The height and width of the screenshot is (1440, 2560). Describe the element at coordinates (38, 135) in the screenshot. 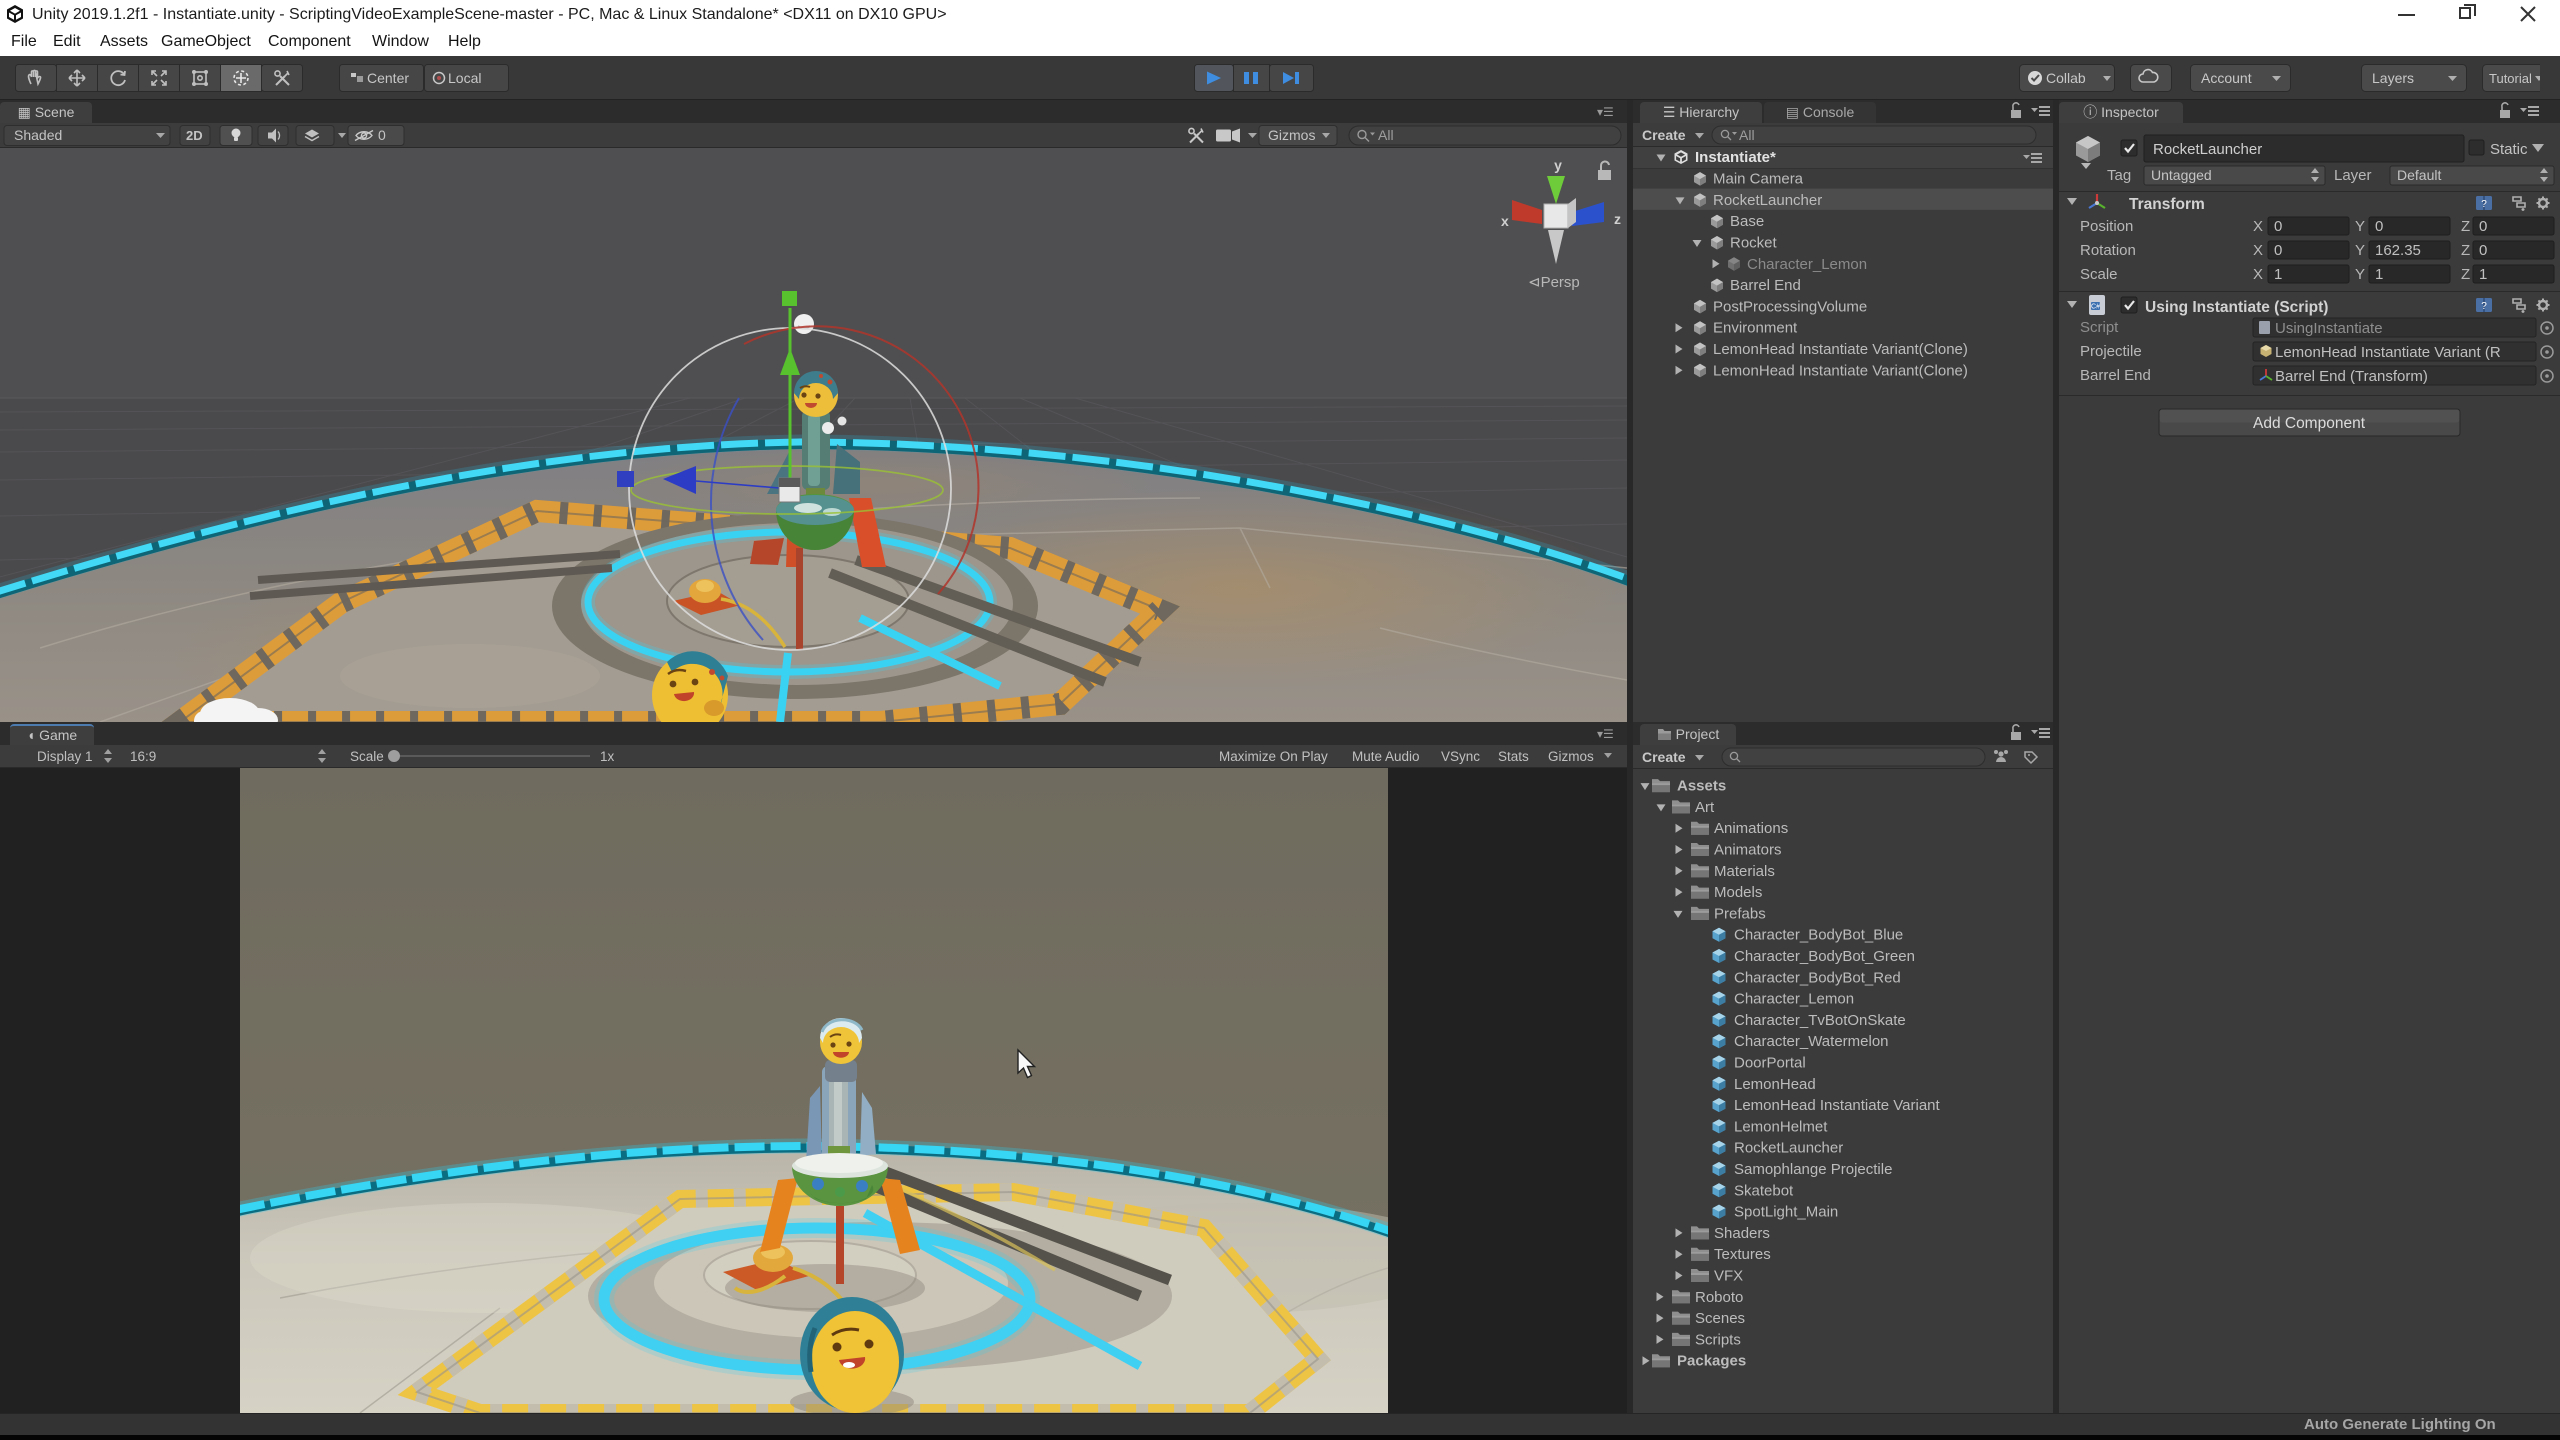

I see `svg-text: Shaded` at that location.